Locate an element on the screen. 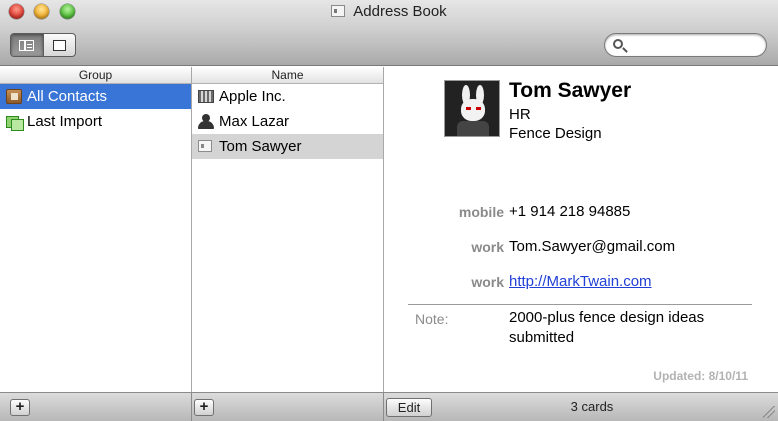 The image size is (778, 421). contact-item-max-lazar: Max Lazar is located at coordinates (287, 121).